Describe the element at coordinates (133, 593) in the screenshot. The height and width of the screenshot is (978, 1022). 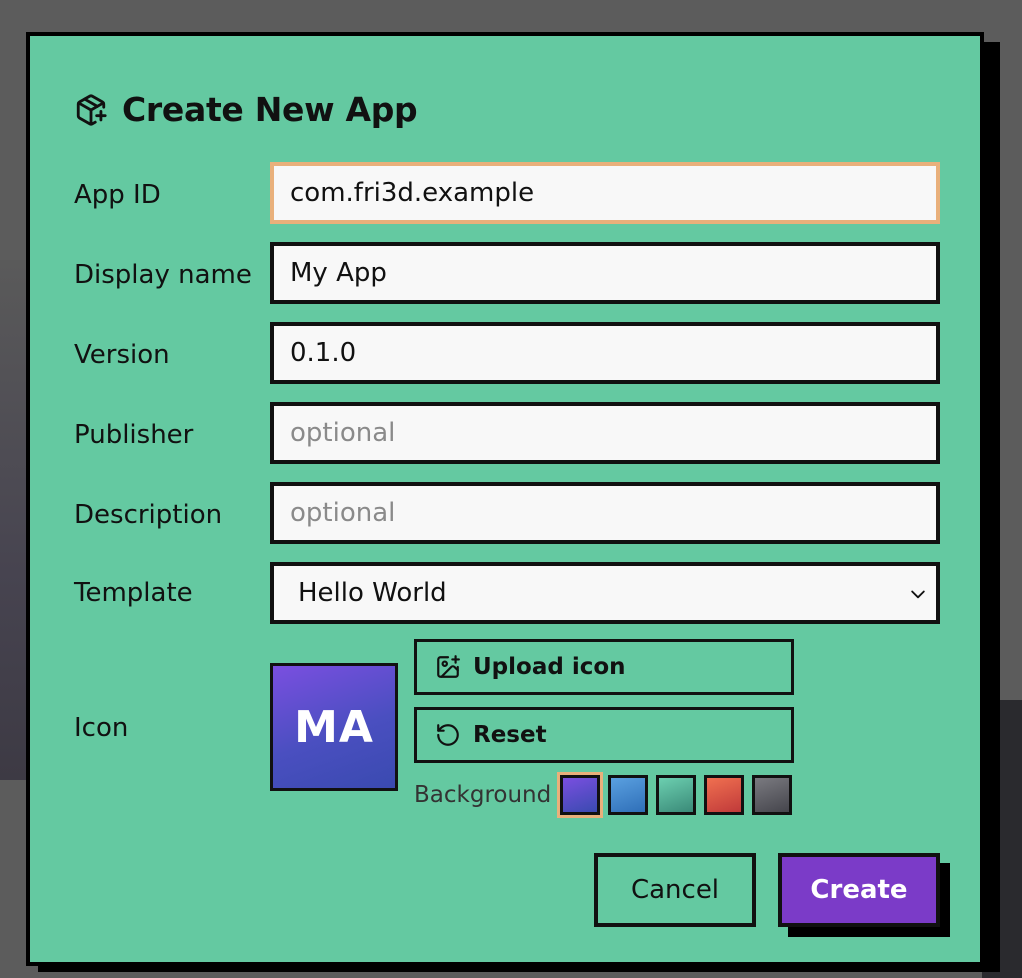
I see `template-label: Template` at that location.